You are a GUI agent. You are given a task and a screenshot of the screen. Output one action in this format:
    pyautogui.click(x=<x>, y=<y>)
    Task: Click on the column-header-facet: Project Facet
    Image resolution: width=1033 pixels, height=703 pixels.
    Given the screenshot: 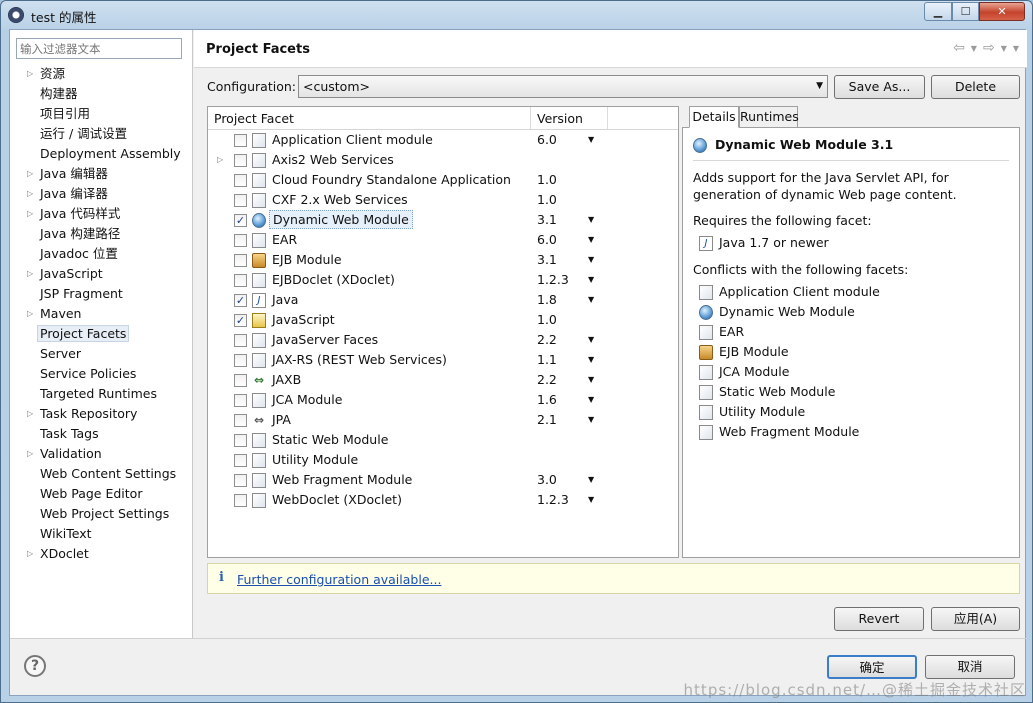 What is the action you would take?
    pyautogui.click(x=254, y=118)
    